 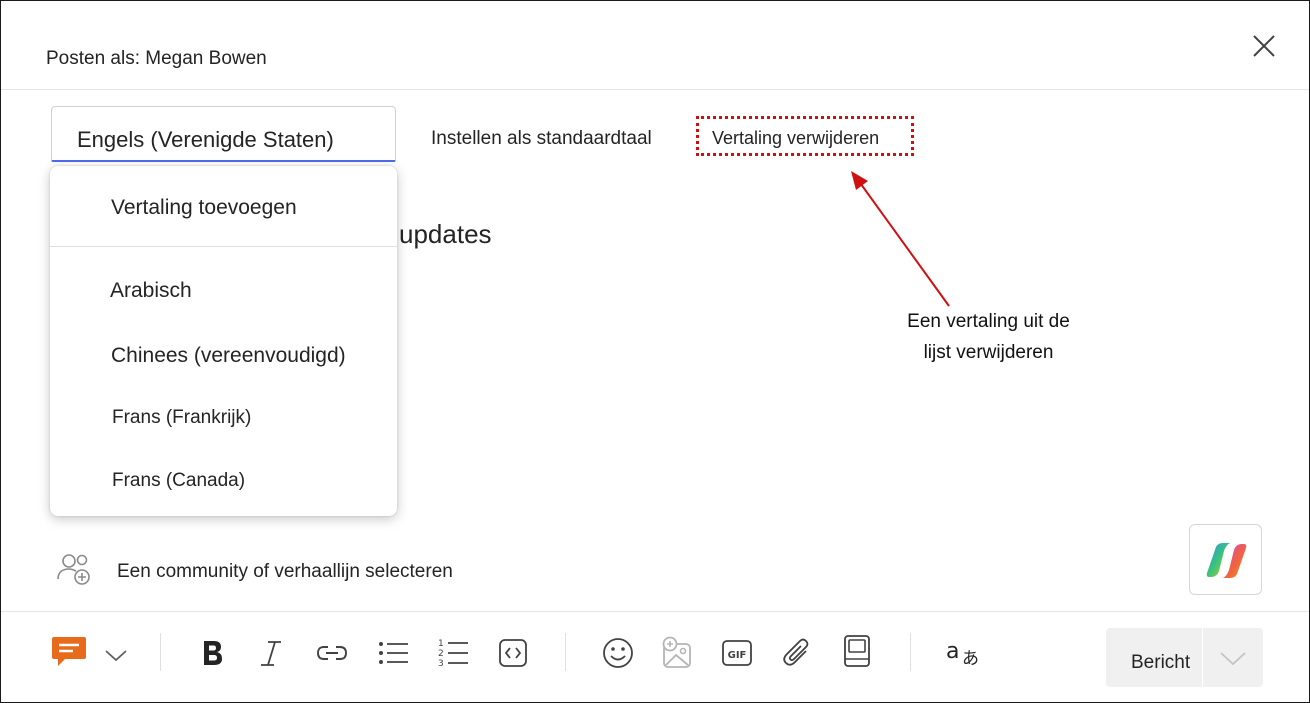 What do you see at coordinates (1202, 657) in the screenshot?
I see `send-button-split` at bounding box center [1202, 657].